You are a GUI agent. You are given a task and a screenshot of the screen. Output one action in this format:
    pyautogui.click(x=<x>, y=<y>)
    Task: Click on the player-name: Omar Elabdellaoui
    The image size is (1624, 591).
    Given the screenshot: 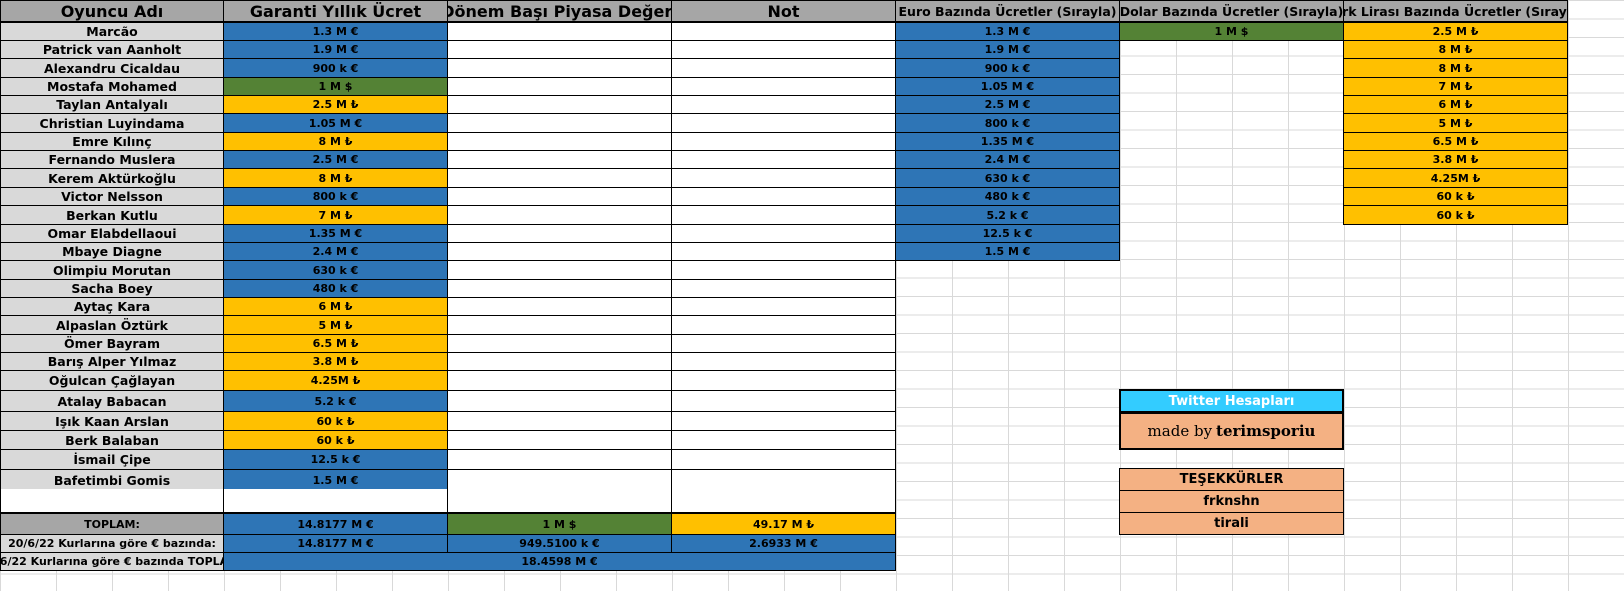 What is the action you would take?
    pyautogui.click(x=112, y=233)
    